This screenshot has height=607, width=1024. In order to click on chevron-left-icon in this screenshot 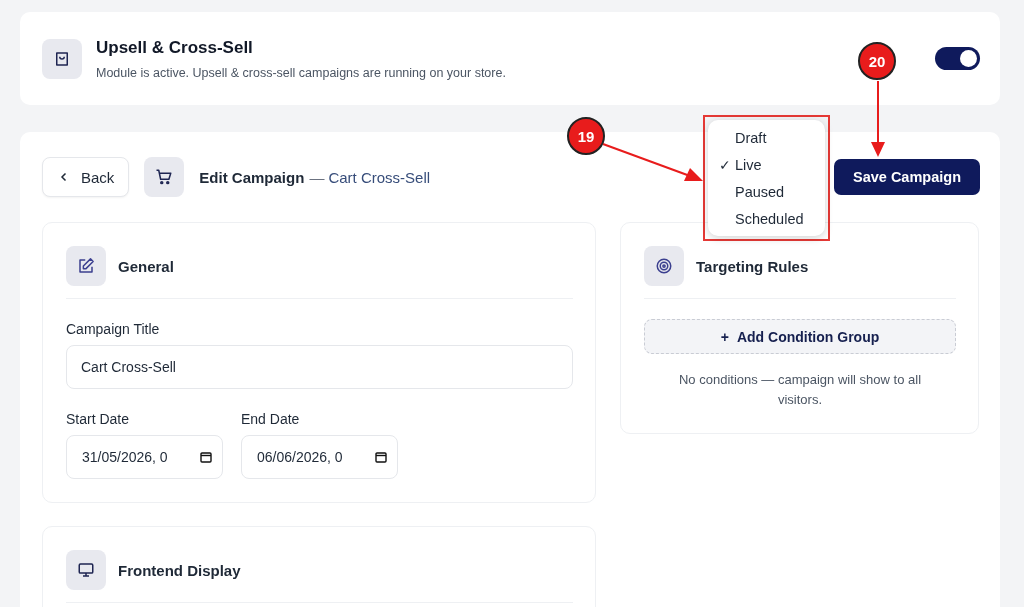, I will do `click(64, 177)`.